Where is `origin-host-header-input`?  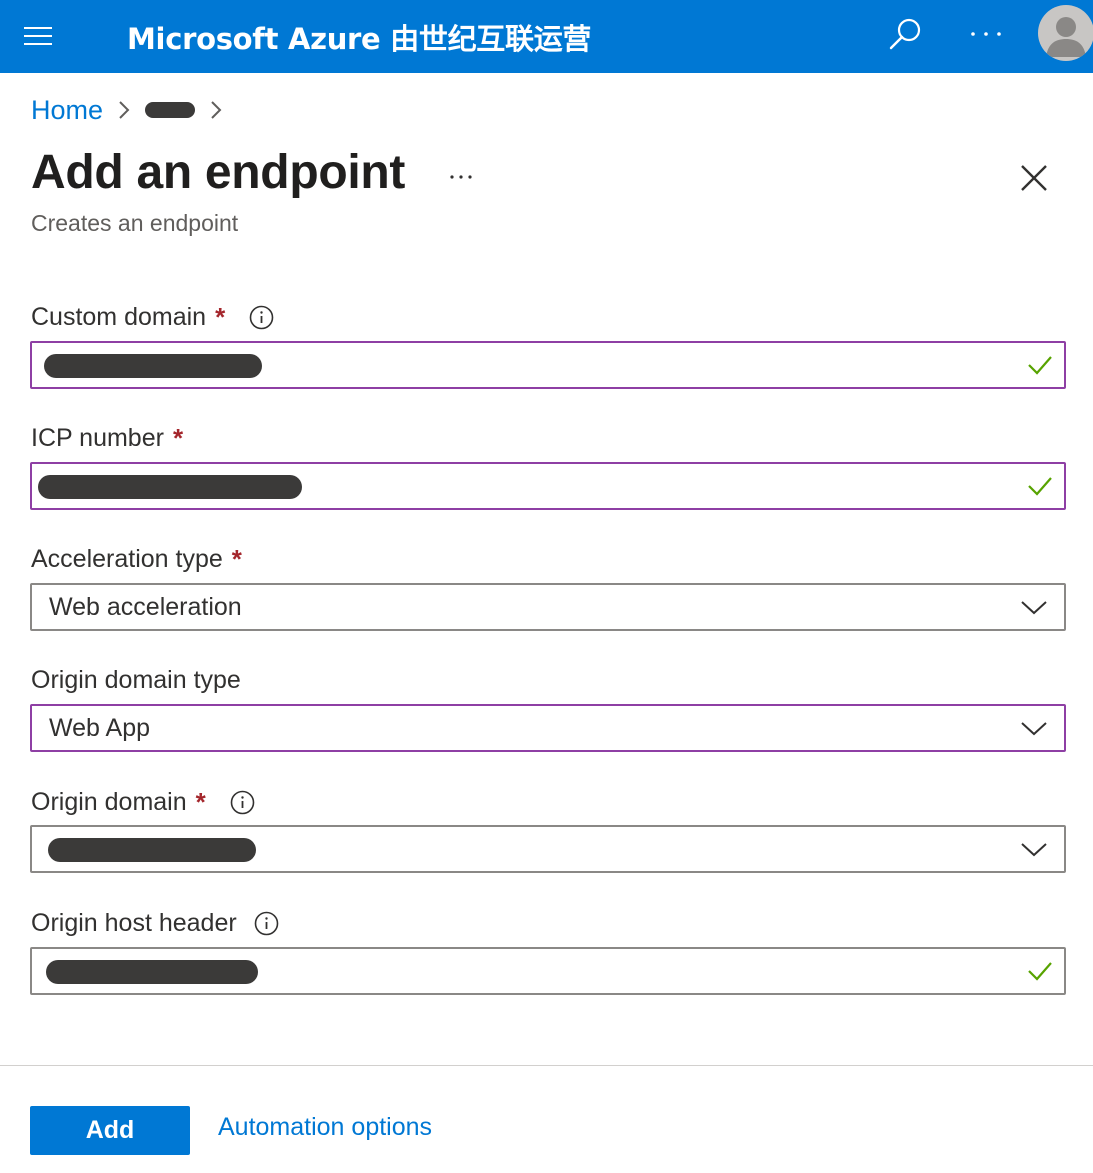
origin-host-header-input is located at coordinates (548, 971).